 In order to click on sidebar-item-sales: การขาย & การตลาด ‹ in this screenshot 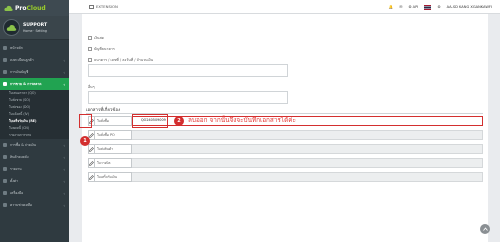, I will do `click(34, 84)`.